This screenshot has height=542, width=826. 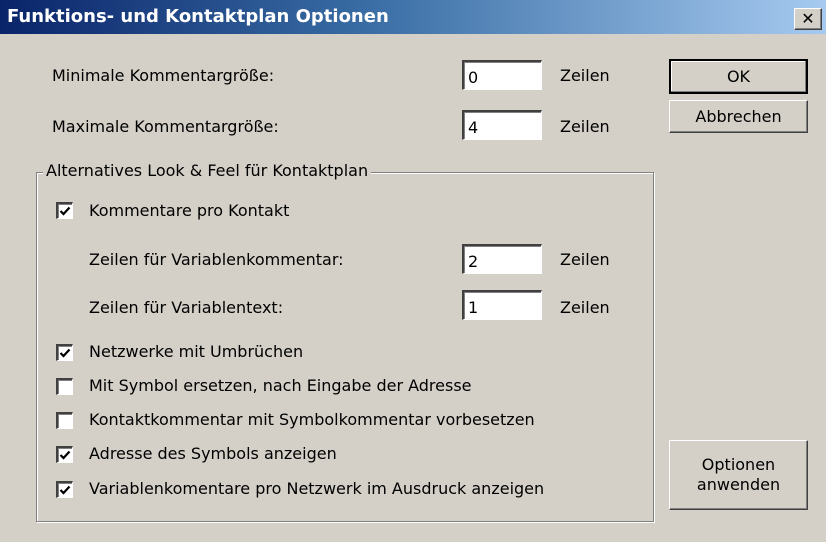 I want to click on ok-button: OK, so click(x=738, y=76).